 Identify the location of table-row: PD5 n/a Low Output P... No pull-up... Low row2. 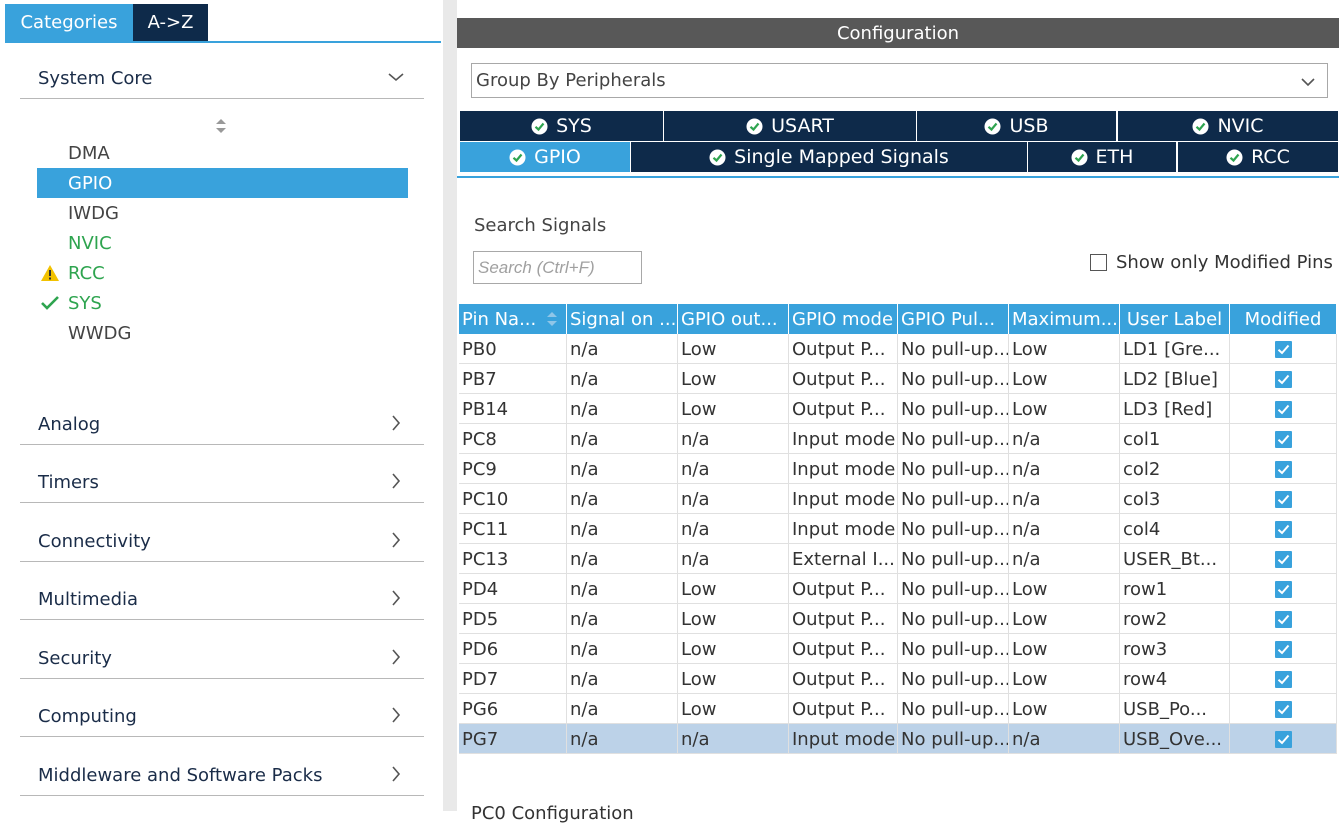
(898, 619).